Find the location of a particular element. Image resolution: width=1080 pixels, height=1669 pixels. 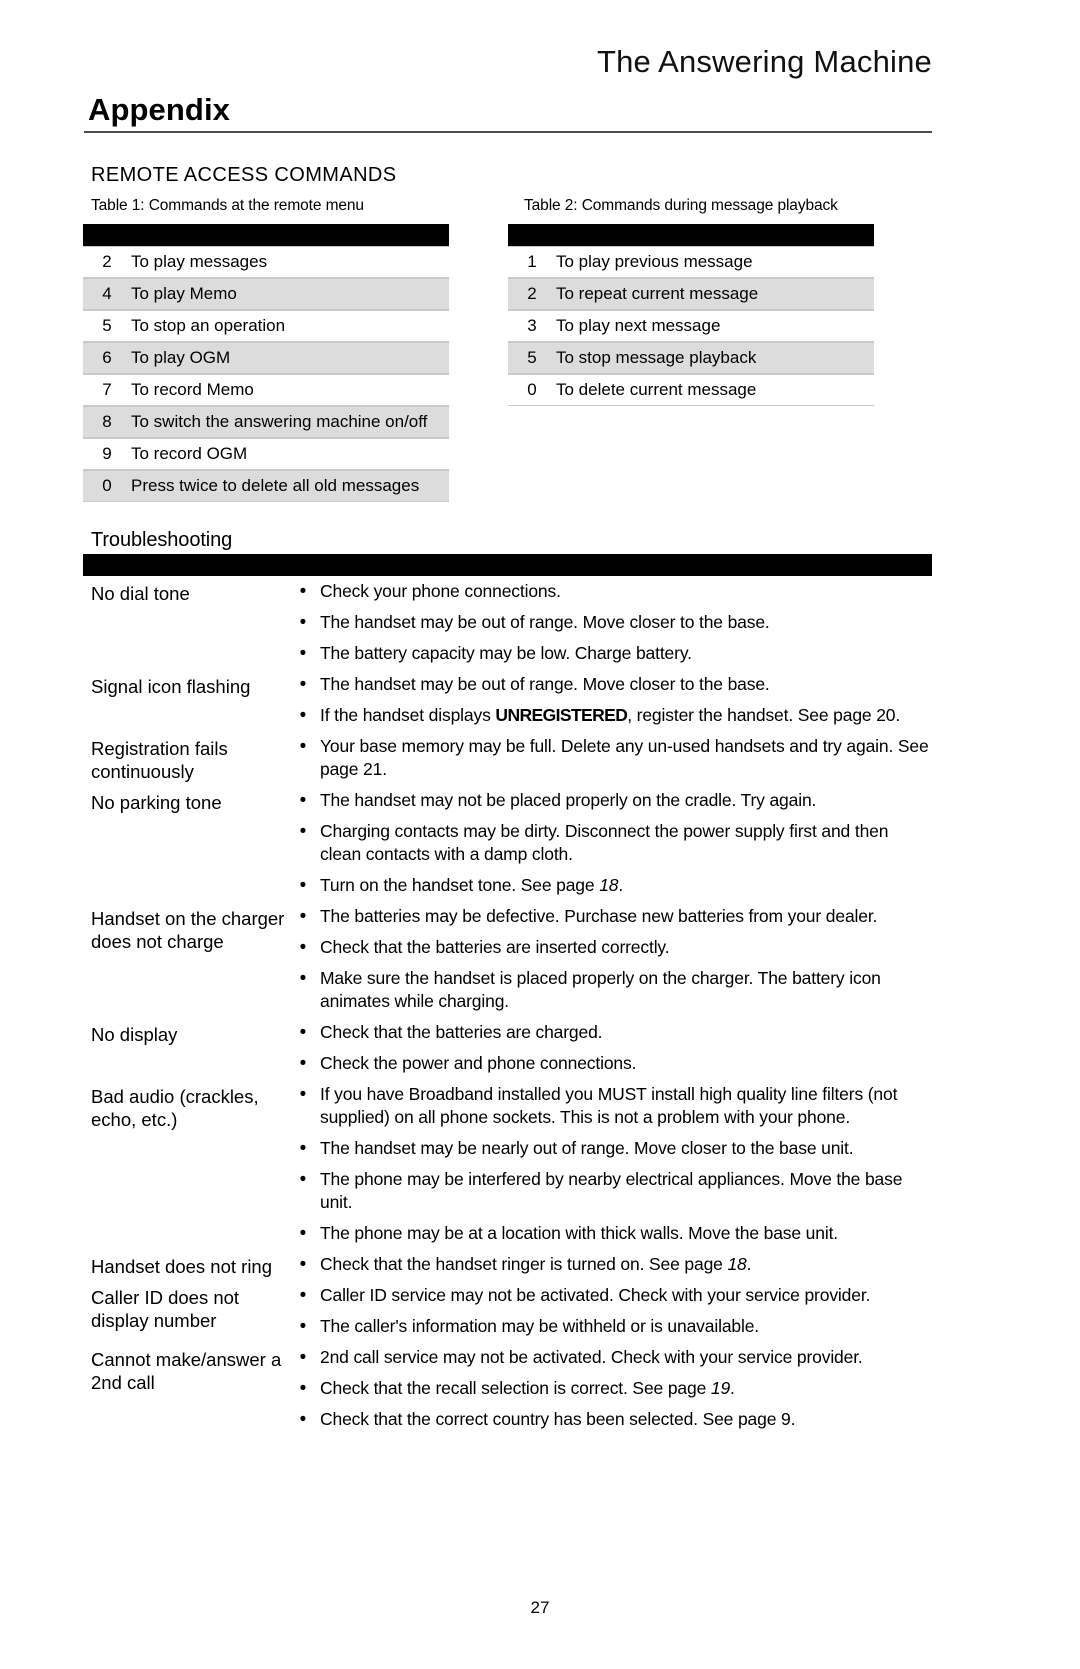

running-head: The Answering Machine is located at coordinates (764, 61).